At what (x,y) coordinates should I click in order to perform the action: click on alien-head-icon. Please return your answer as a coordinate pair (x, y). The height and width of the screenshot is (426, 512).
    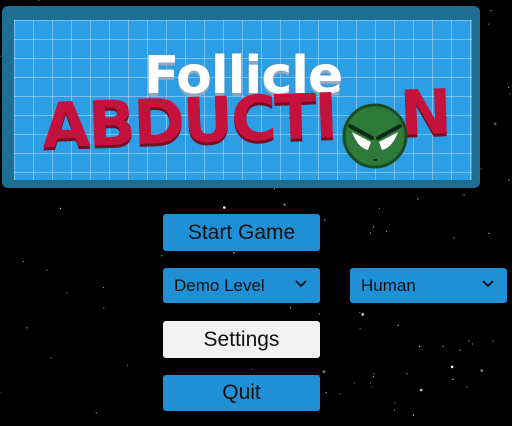
    Looking at the image, I should click on (375, 136).